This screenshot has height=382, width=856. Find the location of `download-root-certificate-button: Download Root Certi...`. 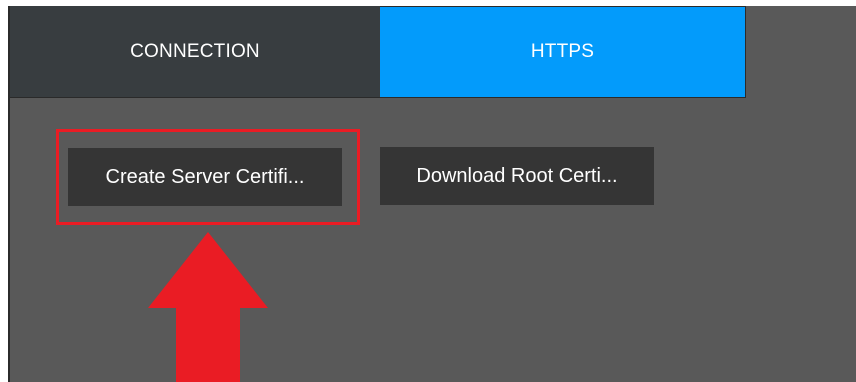

download-root-certificate-button: Download Root Certi... is located at coordinates (517, 176).